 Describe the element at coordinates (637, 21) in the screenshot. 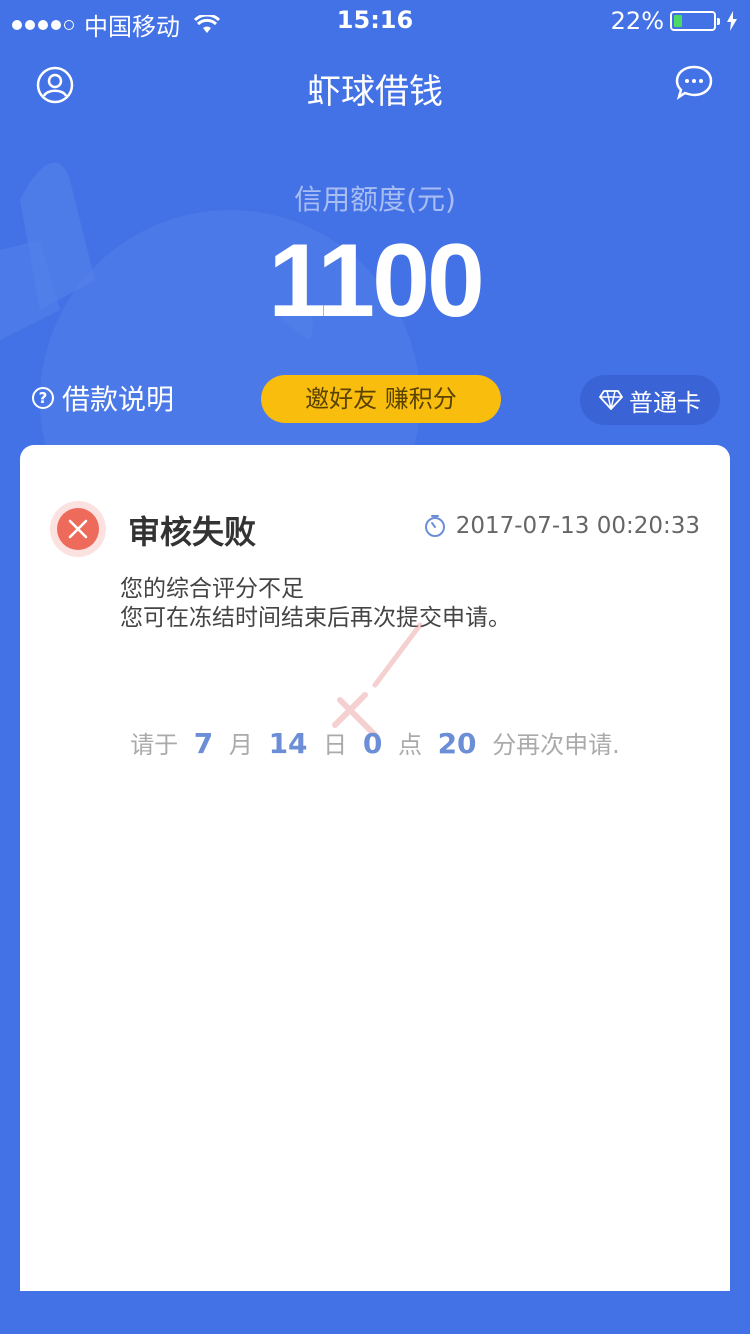

I see `battery-percent: 22%` at that location.